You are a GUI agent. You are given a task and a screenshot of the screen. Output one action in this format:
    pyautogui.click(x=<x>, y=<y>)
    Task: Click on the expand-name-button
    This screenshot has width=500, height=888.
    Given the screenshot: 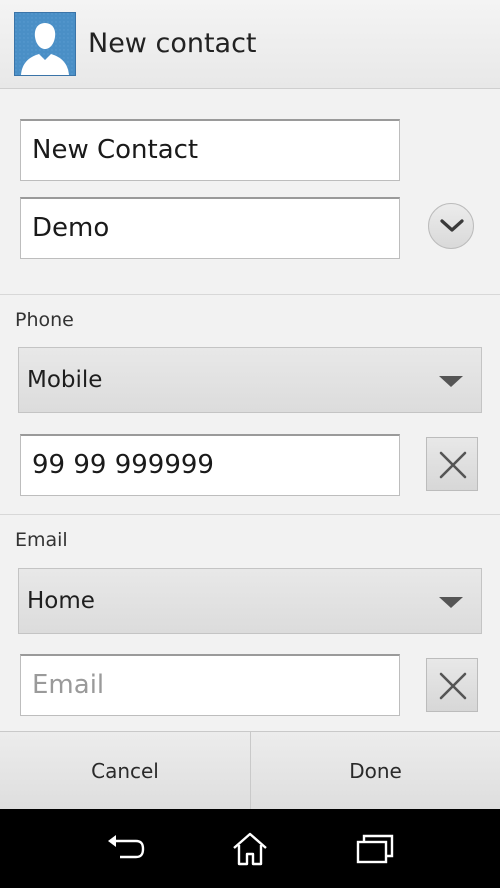 What is the action you would take?
    pyautogui.click(x=451, y=226)
    